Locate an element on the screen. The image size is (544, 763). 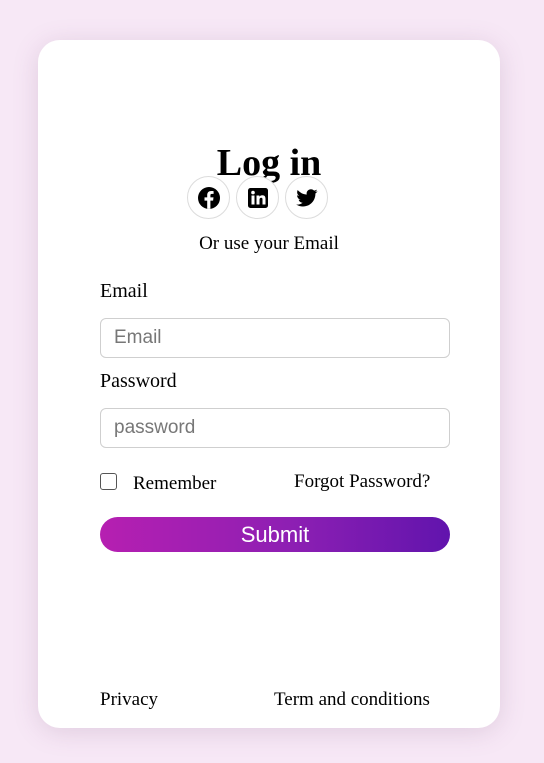
password-label: Password is located at coordinates (138, 381).